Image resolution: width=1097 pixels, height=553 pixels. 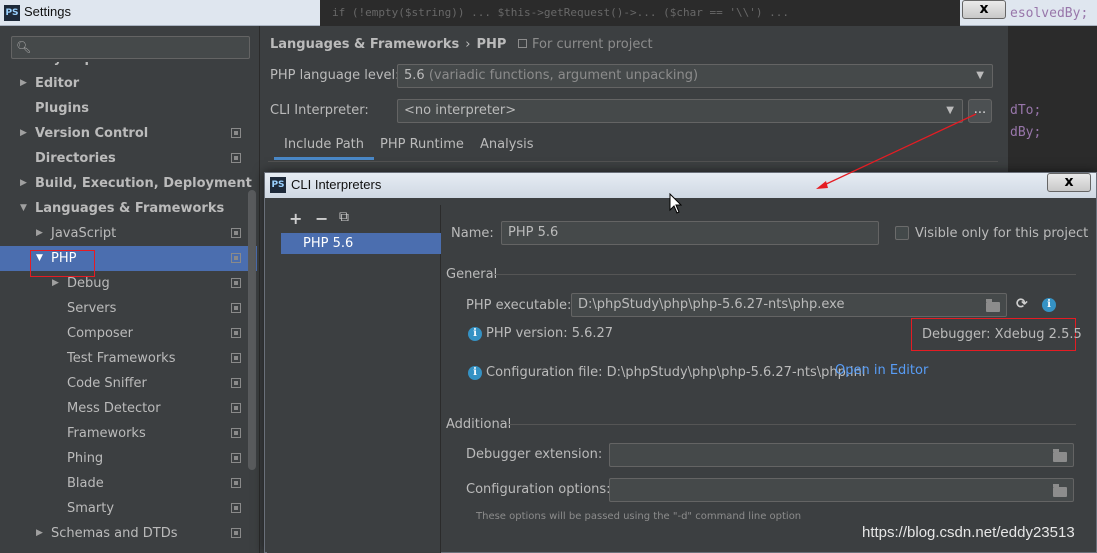 What do you see at coordinates (128, 133) in the screenshot?
I see `sidebar-item-version-control: ▶ Version Control` at bounding box center [128, 133].